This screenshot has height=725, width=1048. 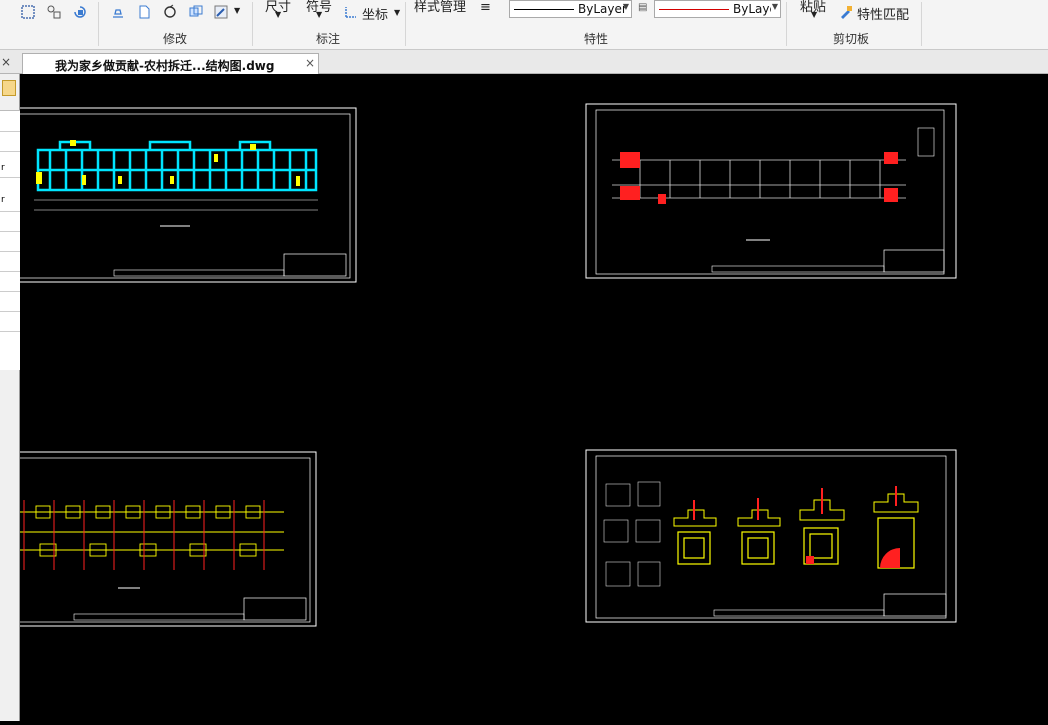 What do you see at coordinates (196, 12) in the screenshot?
I see `copy-icon` at bounding box center [196, 12].